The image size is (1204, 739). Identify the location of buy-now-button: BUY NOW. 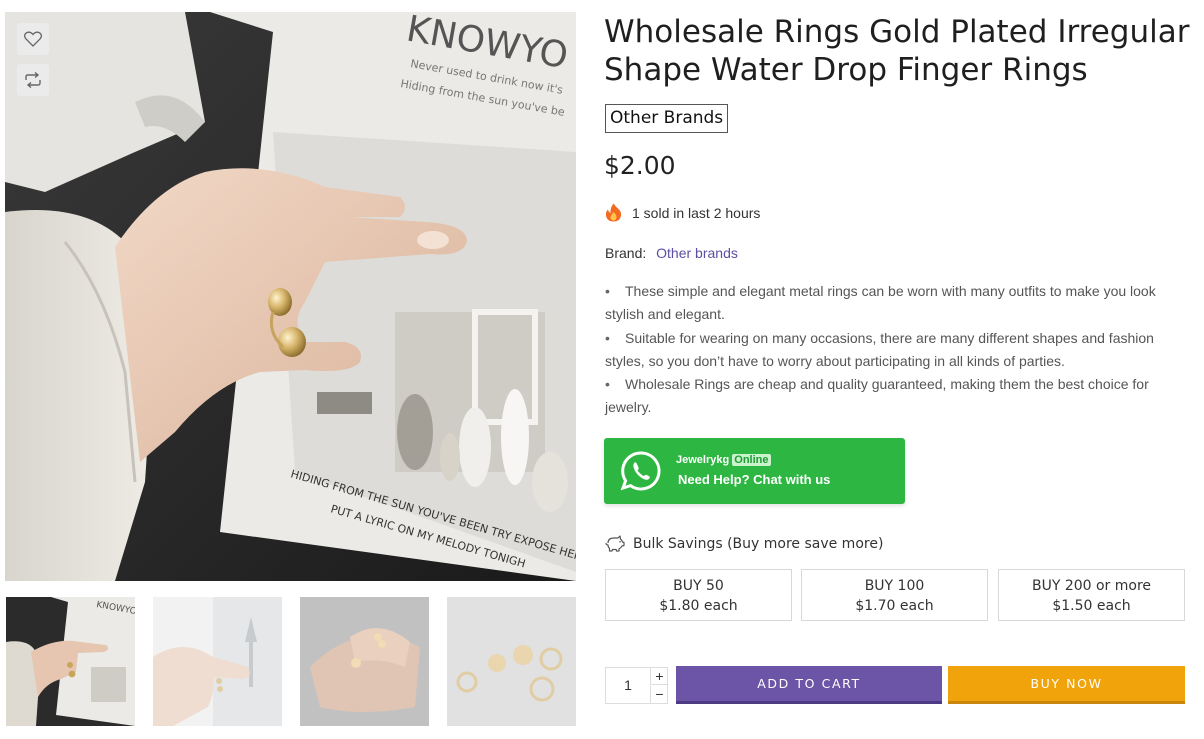
(1066, 685).